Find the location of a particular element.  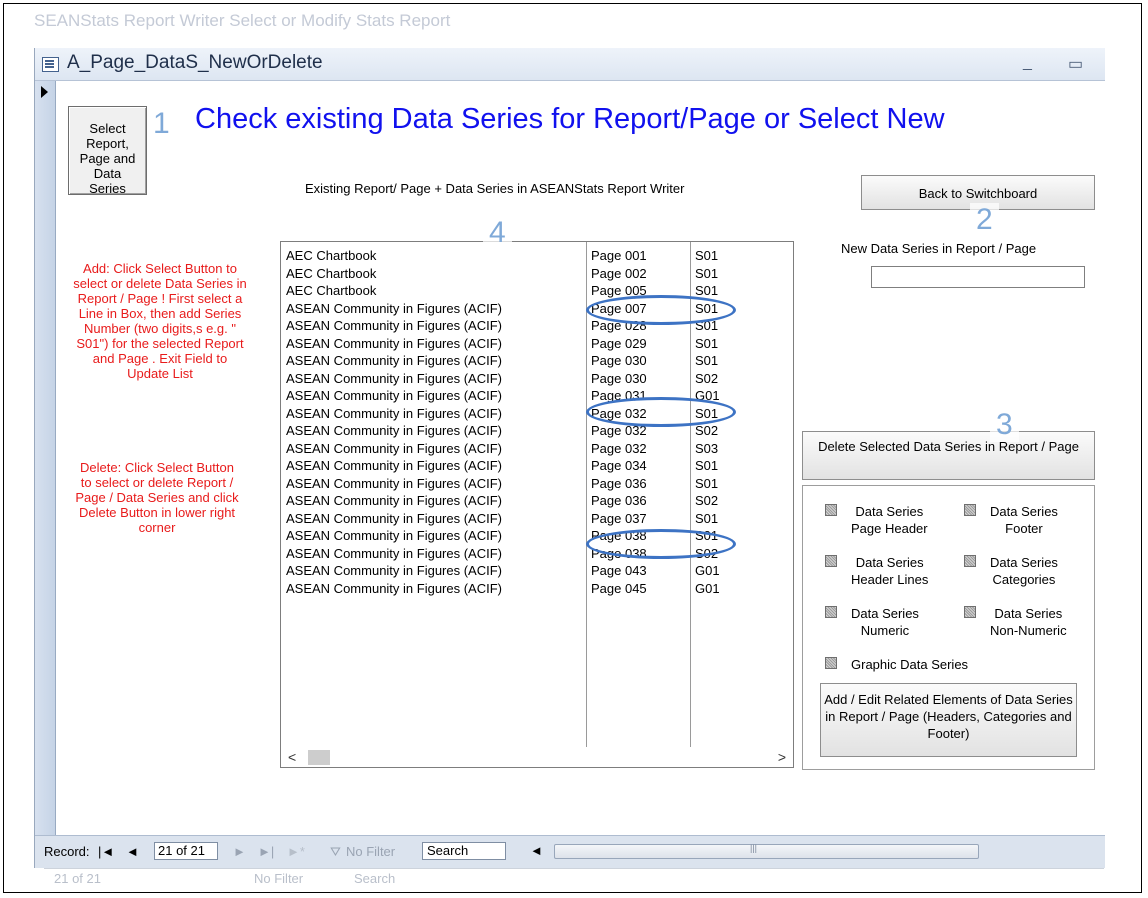

form-horizontal-scrollbar: ◄ ||| is located at coordinates (753, 851).